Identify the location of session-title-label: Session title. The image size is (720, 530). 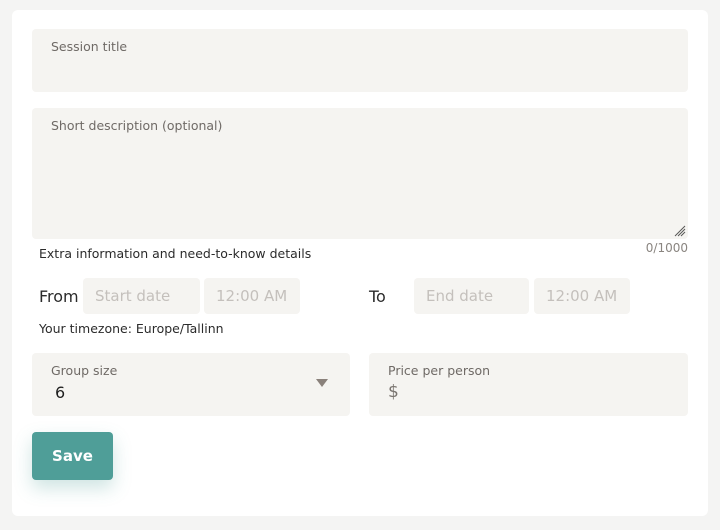
(89, 46).